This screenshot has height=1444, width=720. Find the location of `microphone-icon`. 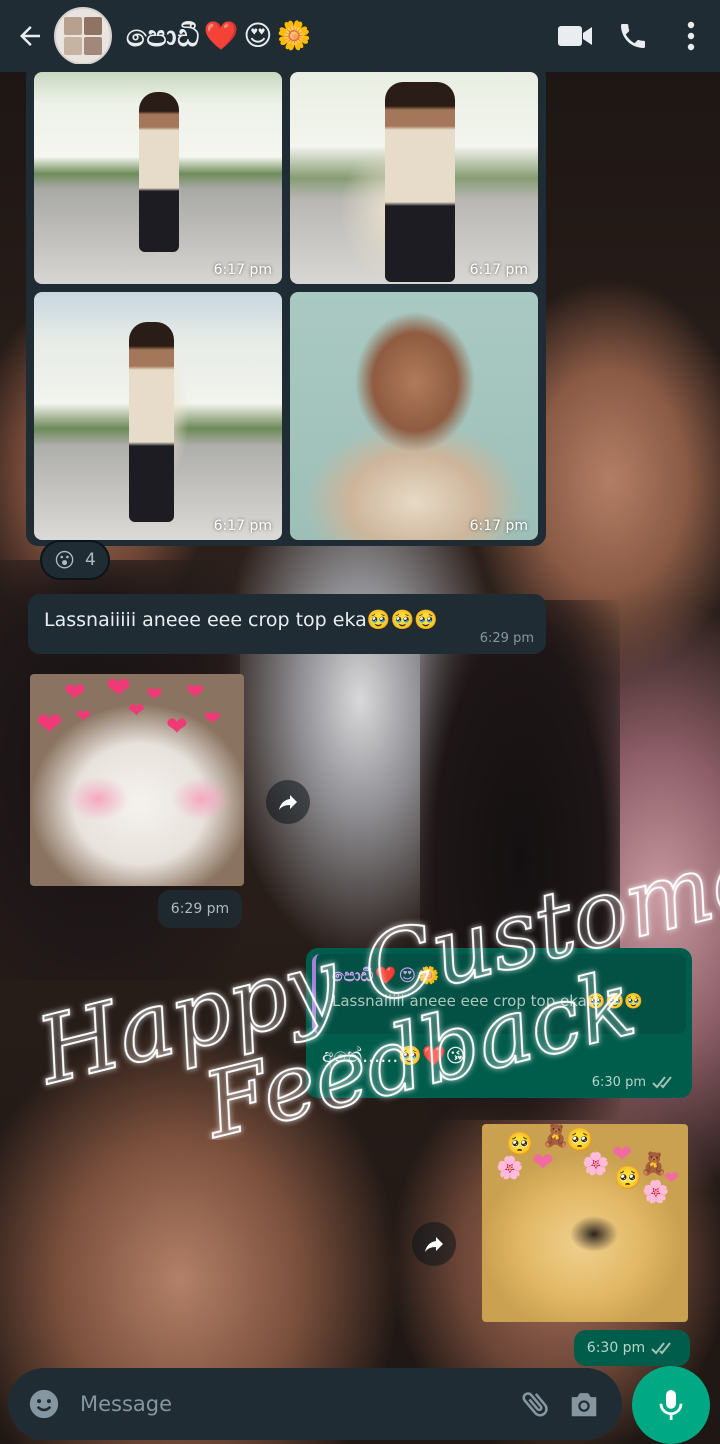

microphone-icon is located at coordinates (671, 1405).